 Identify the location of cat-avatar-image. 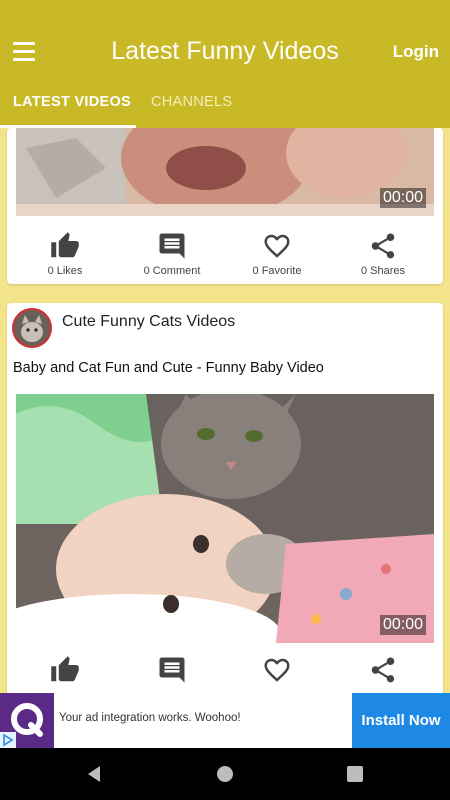
(32, 328).